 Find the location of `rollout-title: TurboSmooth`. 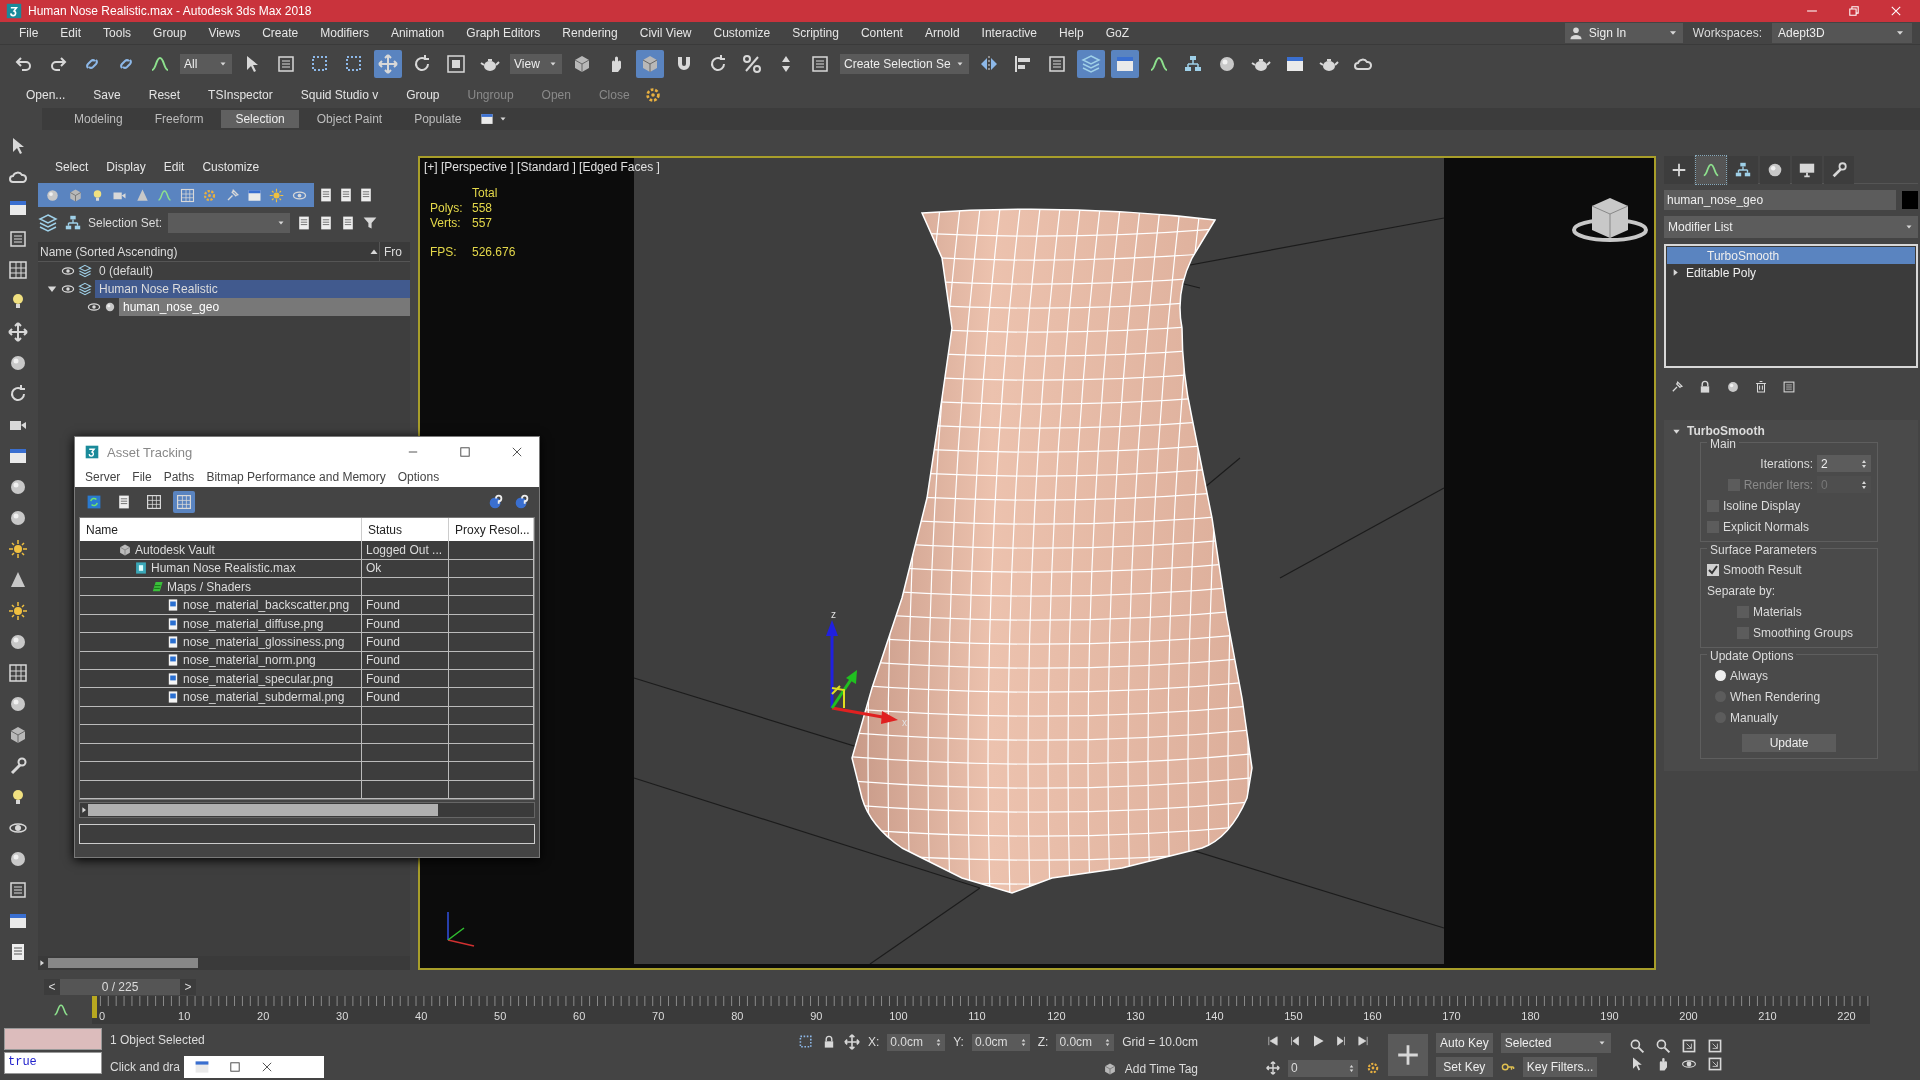

rollout-title: TurboSmooth is located at coordinates (1726, 431).